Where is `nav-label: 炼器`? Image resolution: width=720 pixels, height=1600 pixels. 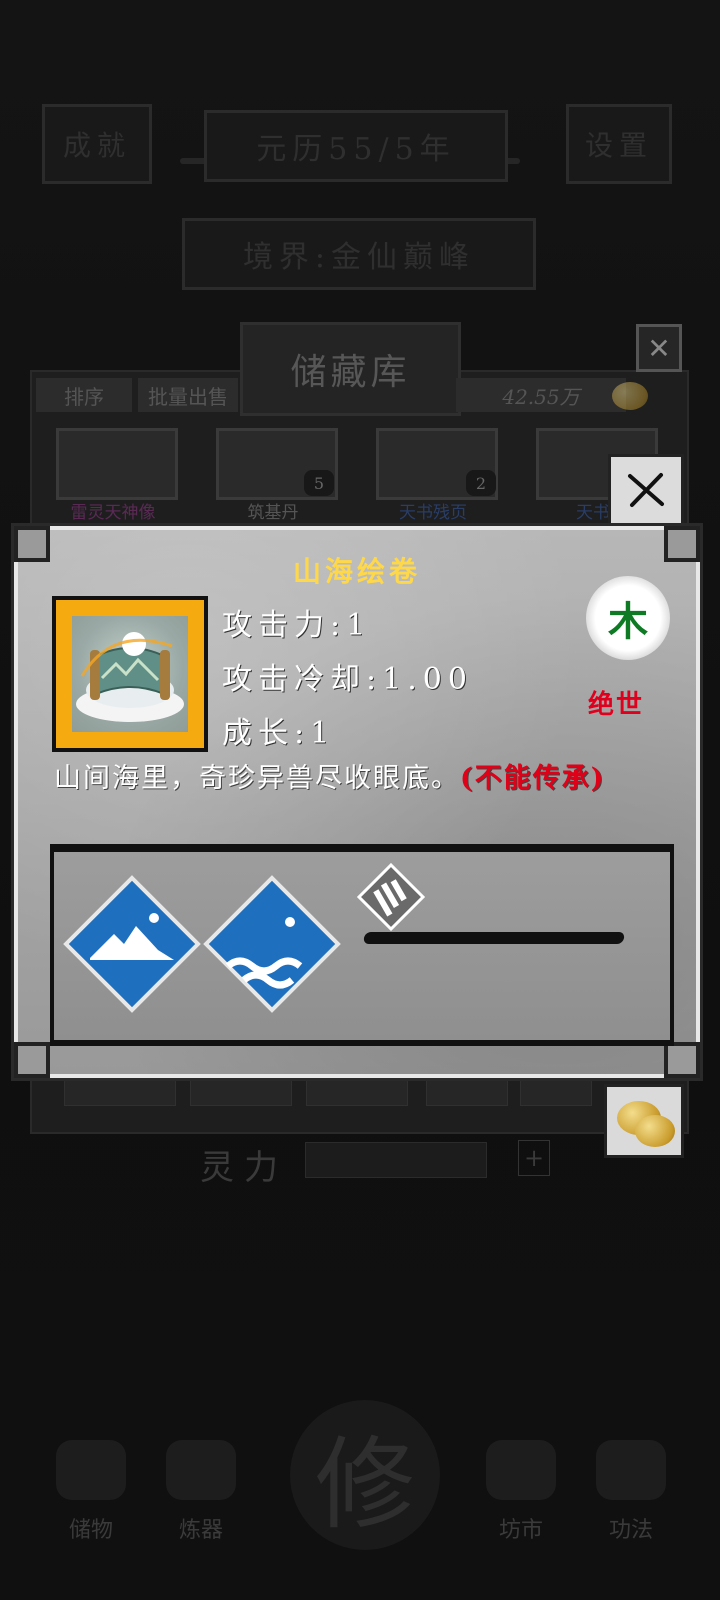
nav-label: 炼器 is located at coordinates (200, 1530).